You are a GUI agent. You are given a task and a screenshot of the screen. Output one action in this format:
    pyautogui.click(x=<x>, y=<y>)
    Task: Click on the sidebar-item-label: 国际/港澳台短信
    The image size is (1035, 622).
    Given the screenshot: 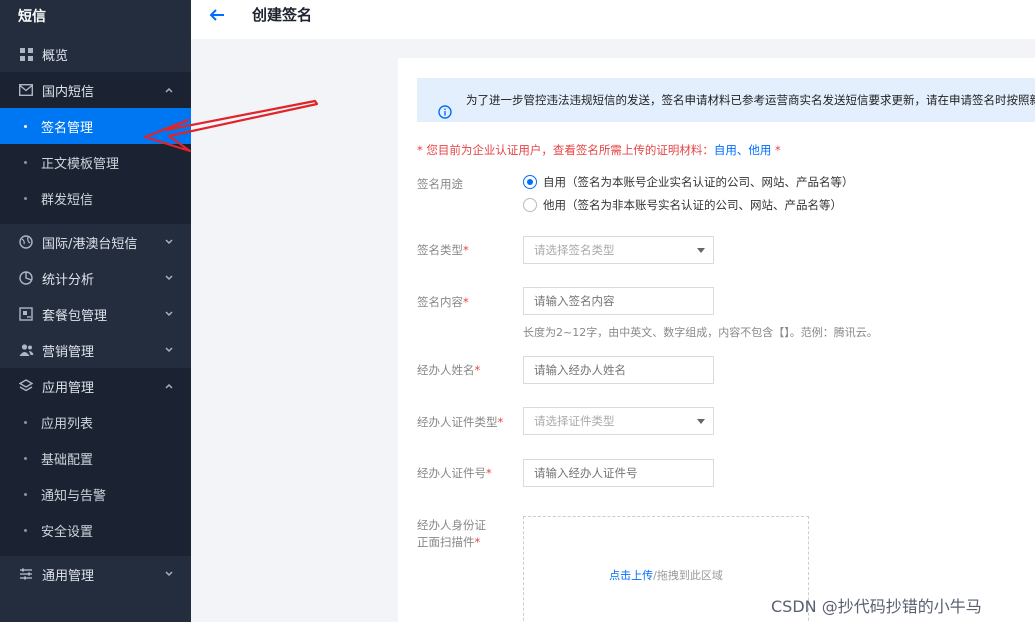 What is the action you would take?
    pyautogui.click(x=90, y=244)
    